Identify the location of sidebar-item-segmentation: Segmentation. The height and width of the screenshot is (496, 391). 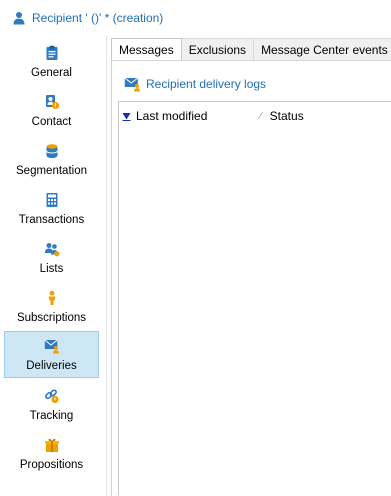
(51, 159).